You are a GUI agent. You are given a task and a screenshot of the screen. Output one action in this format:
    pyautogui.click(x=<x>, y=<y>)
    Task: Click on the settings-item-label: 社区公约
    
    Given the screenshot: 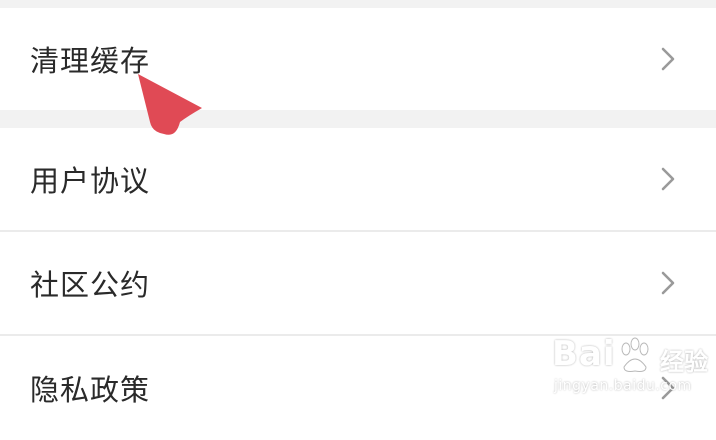 What is the action you would take?
    pyautogui.click(x=90, y=285)
    